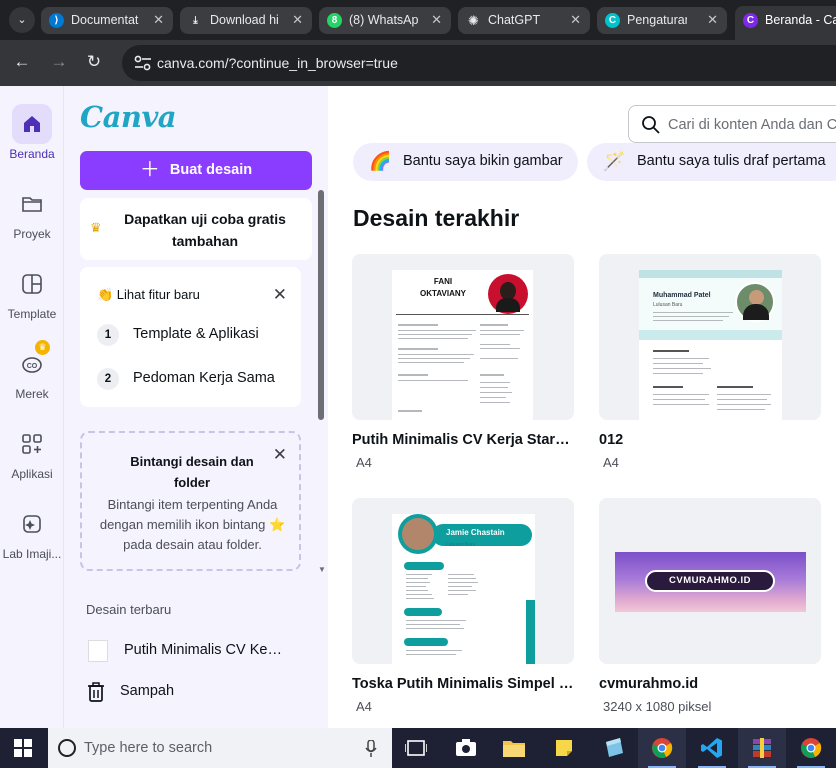 The image size is (836, 768). What do you see at coordinates (186, 692) in the screenshot?
I see `trash-item: Sampah` at bounding box center [186, 692].